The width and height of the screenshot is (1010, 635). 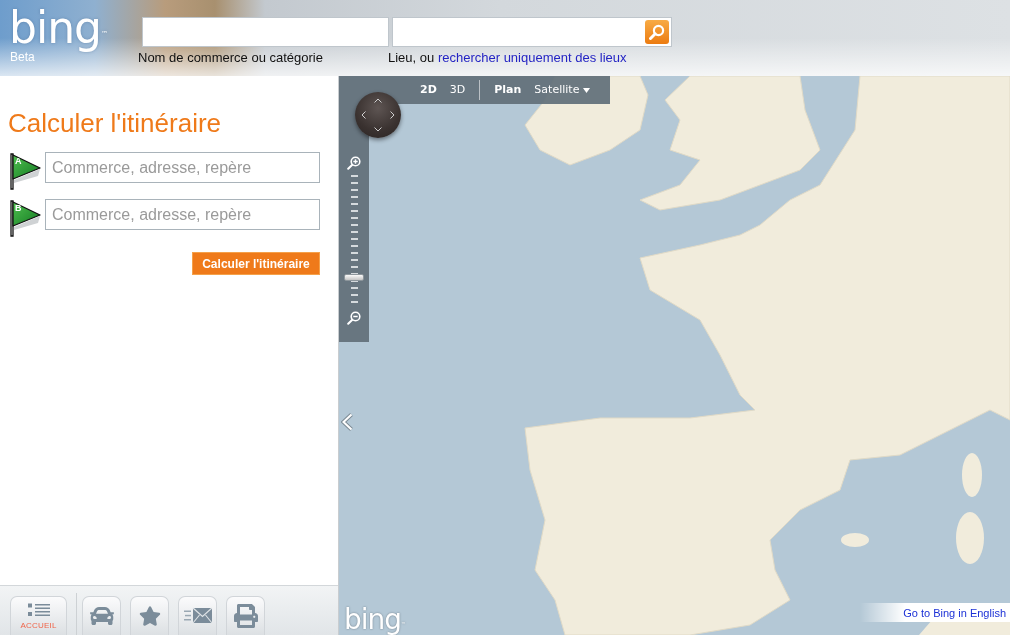 I want to click on places-only-link: rechercher uniquement des lieux, so click(x=532, y=57).